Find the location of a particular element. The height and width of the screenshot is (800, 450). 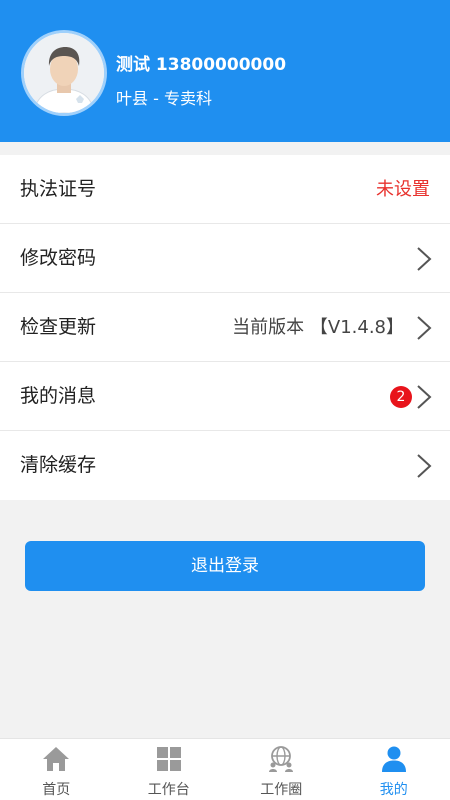

nav-item-mine: 我的 is located at coordinates (394, 769).